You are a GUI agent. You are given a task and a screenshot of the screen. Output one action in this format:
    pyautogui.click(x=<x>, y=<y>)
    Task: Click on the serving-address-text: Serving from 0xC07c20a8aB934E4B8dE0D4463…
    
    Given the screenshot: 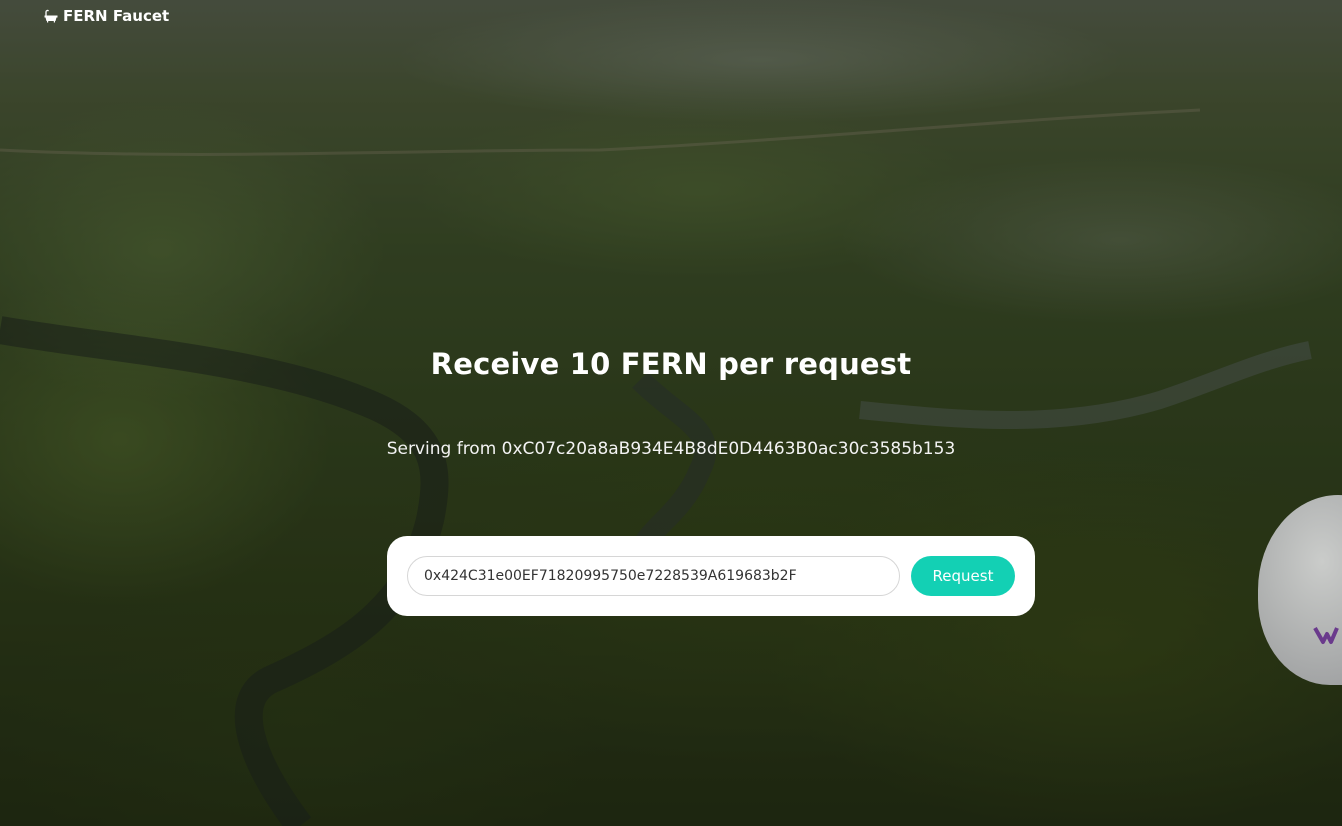 What is the action you would take?
    pyautogui.click(x=671, y=449)
    